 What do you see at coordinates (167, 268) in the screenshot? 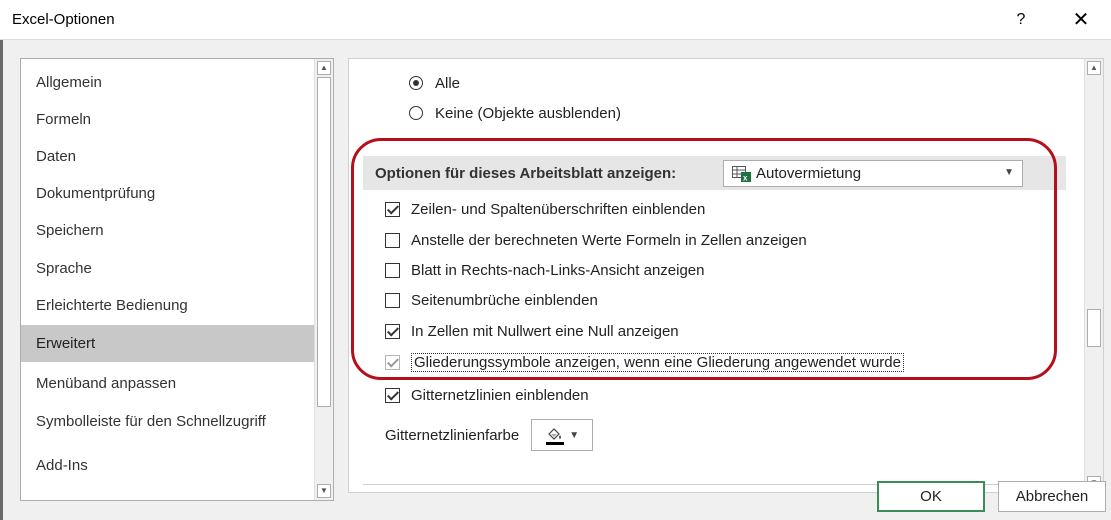
I see `nav-item-sprache: Sprache` at bounding box center [167, 268].